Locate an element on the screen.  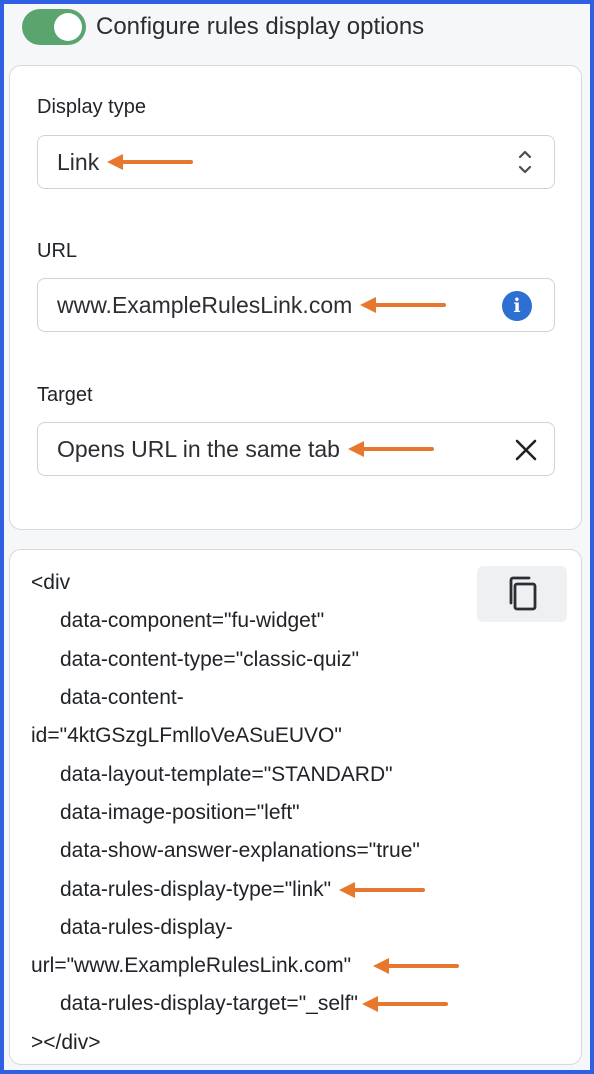
code-line: data-component="fu-widget" is located at coordinates (192, 621).